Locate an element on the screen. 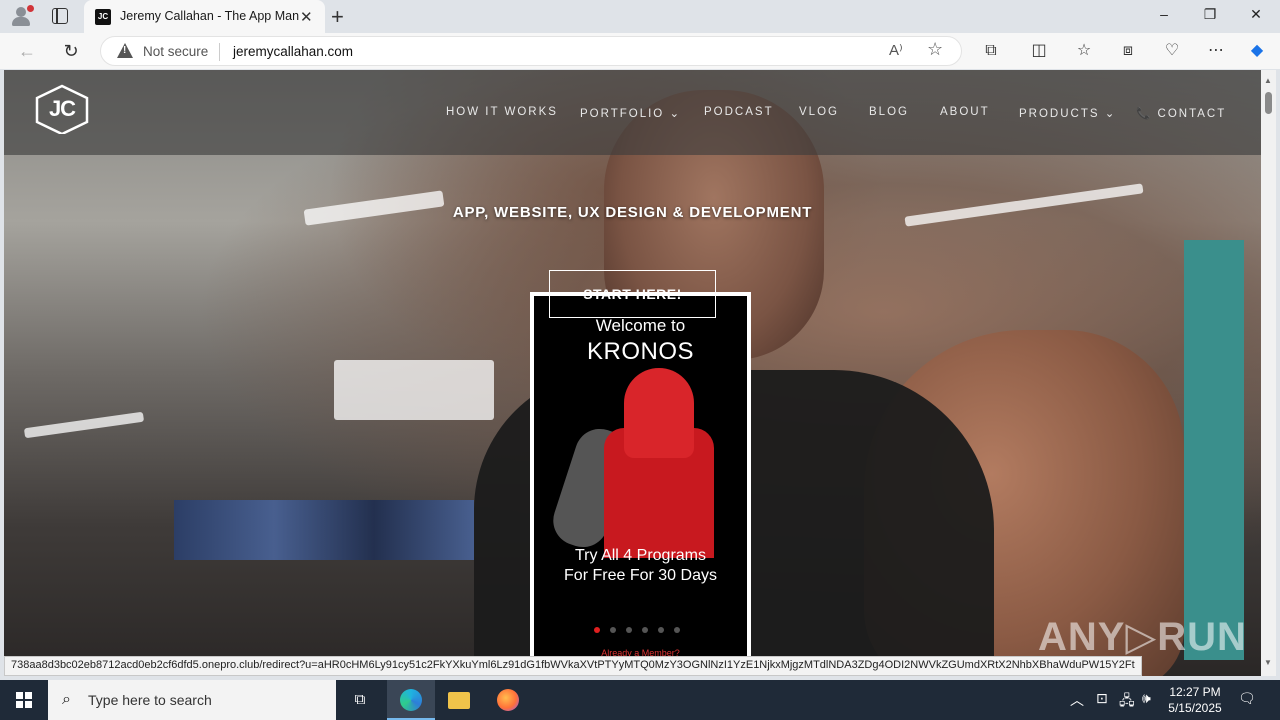 The height and width of the screenshot is (720, 1280). taskbar-file-explorer is located at coordinates (459, 700).